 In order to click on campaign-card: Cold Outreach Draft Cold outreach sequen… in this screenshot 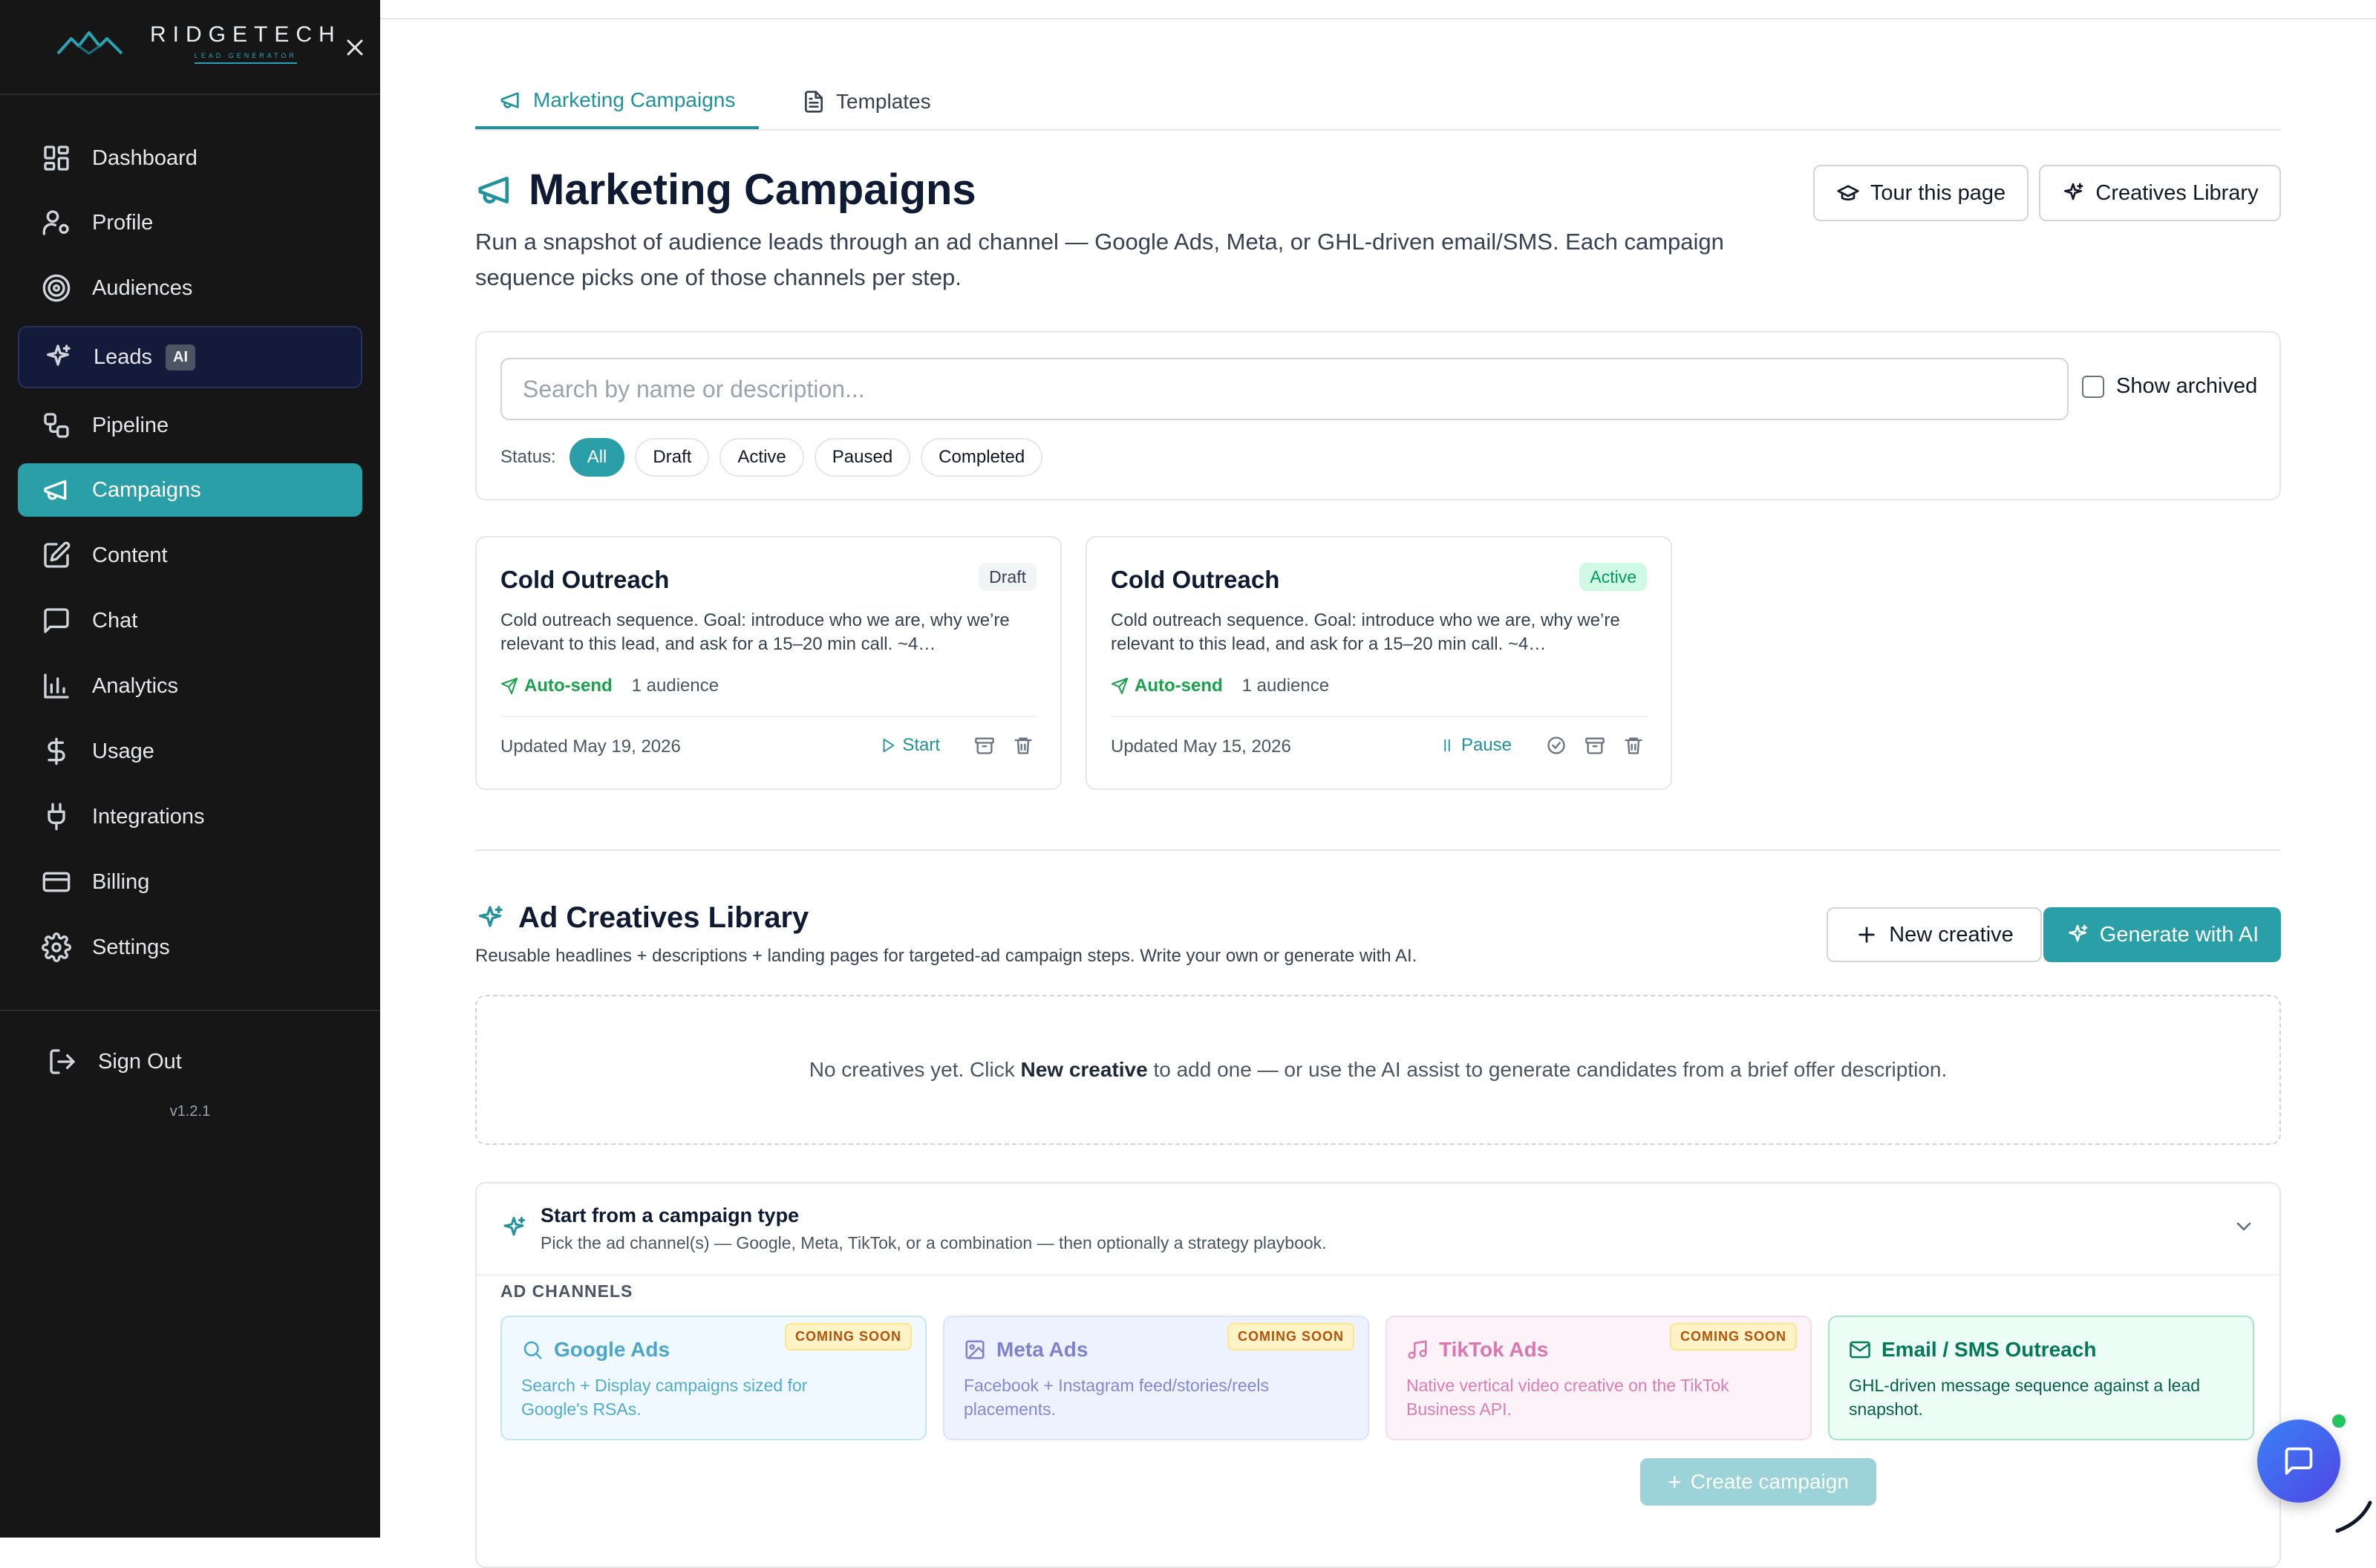, I will do `click(769, 663)`.